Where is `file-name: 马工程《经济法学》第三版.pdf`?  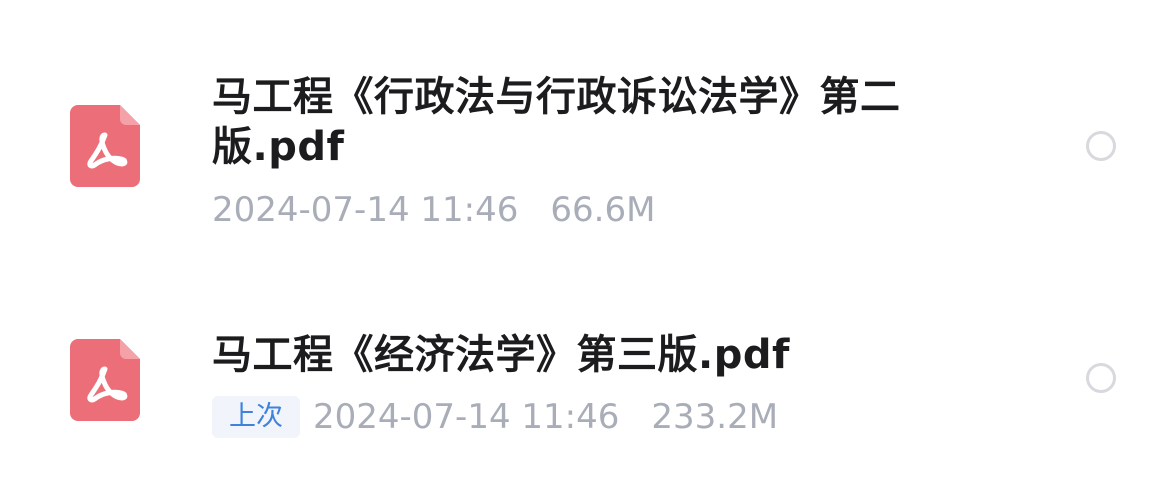 file-name: 马工程《经济法学》第三版.pdf is located at coordinates (501, 355).